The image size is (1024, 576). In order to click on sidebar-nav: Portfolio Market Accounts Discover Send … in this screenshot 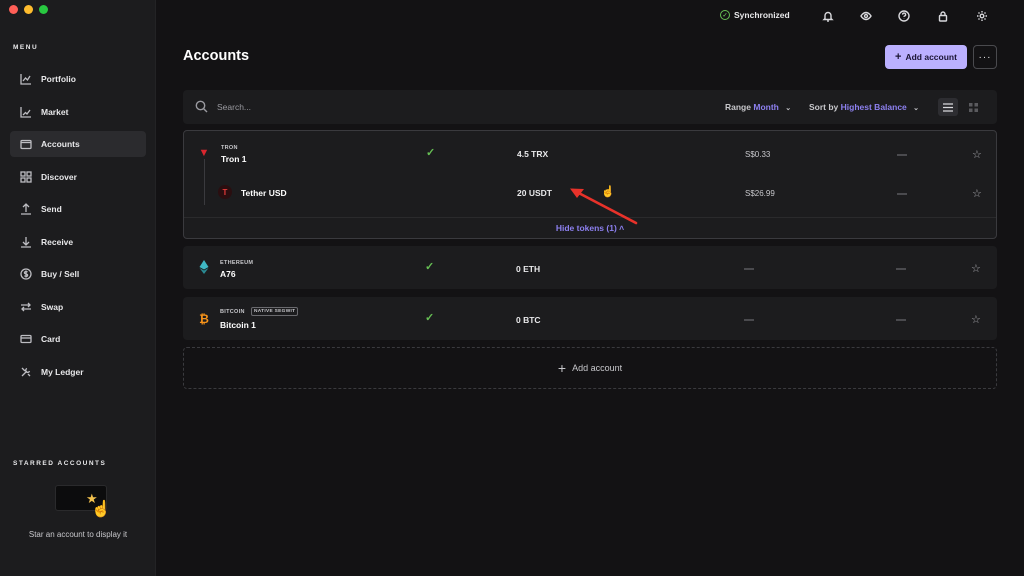, I will do `click(78, 228)`.